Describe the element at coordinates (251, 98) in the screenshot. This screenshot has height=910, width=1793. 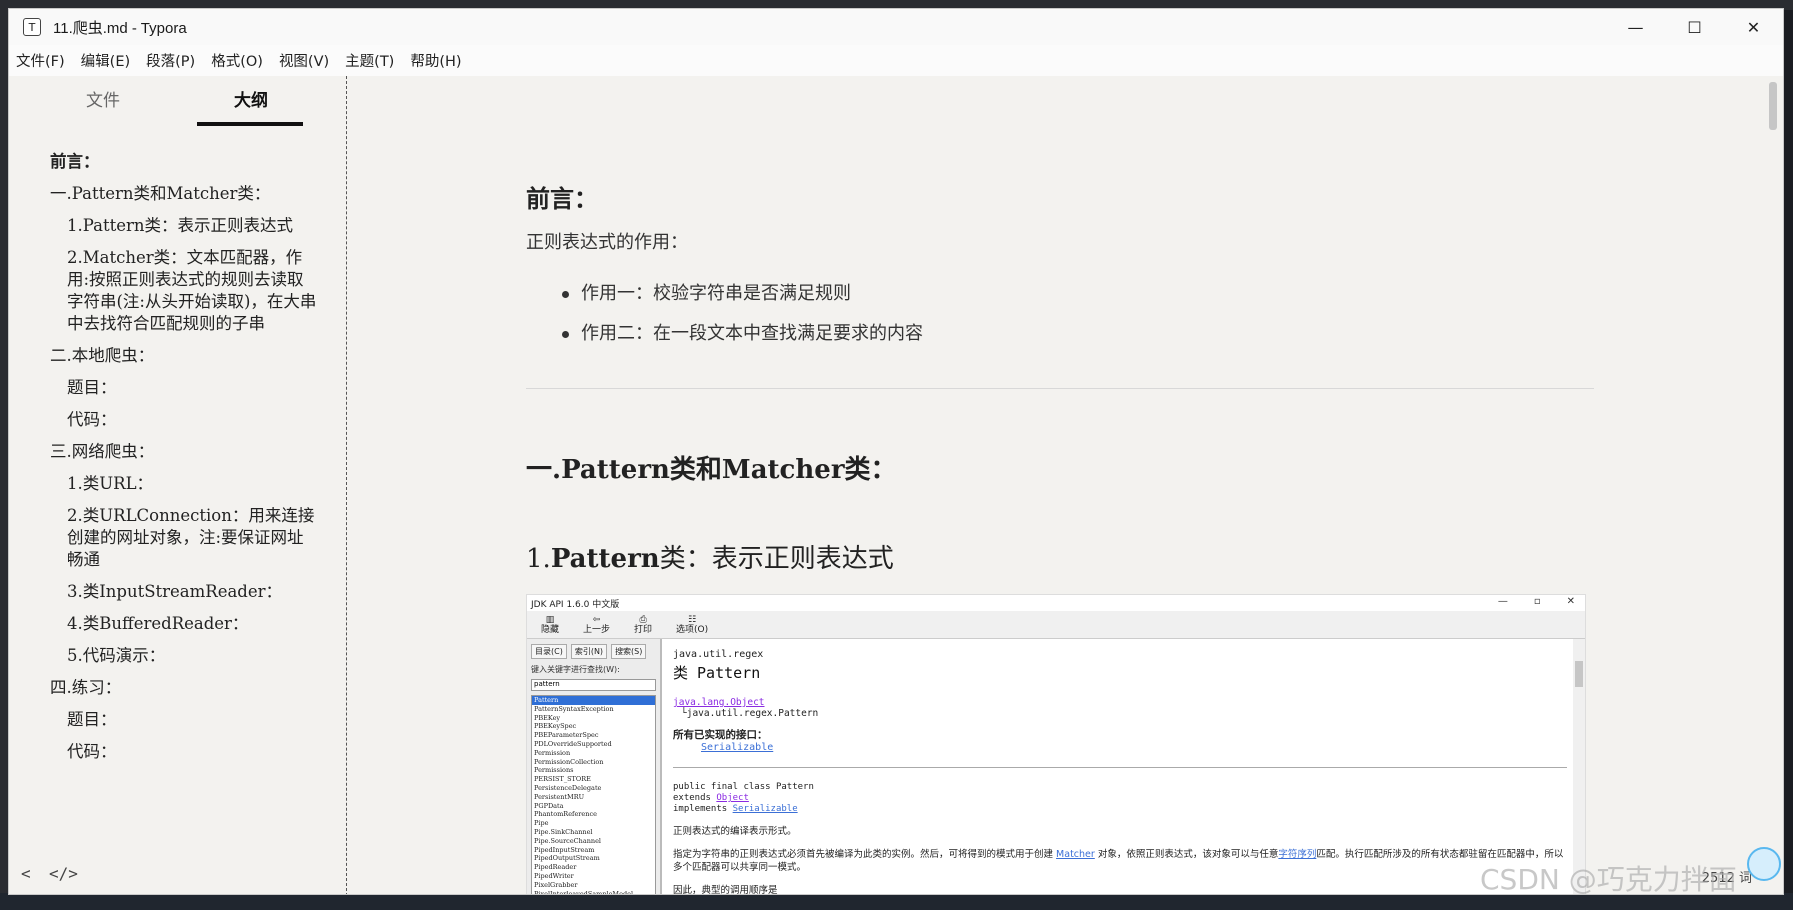
I see `tab-outline: 大纲` at that location.